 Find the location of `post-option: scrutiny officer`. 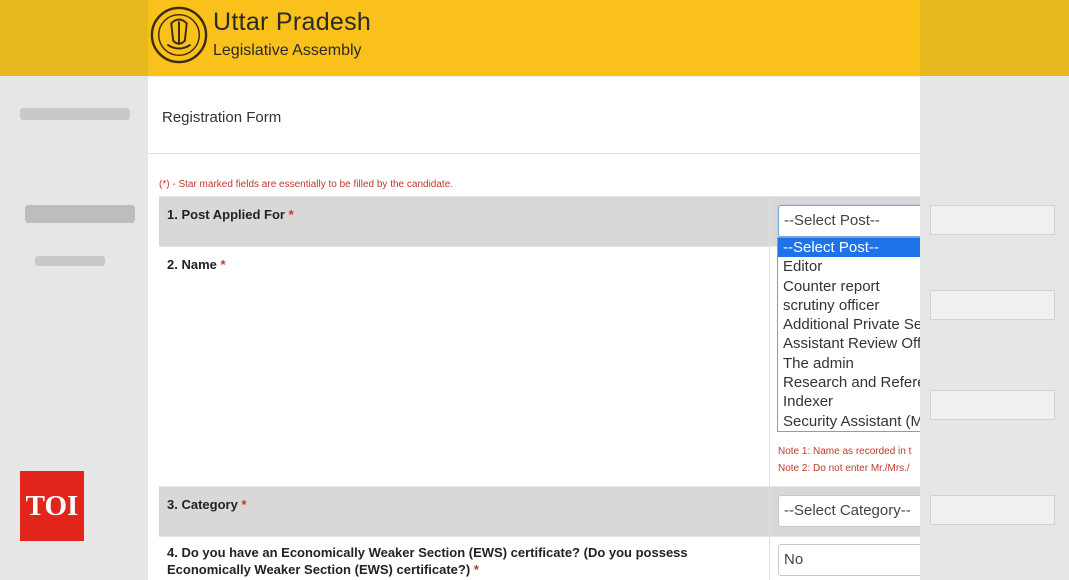

post-option: scrutiny officer is located at coordinates (849, 305).